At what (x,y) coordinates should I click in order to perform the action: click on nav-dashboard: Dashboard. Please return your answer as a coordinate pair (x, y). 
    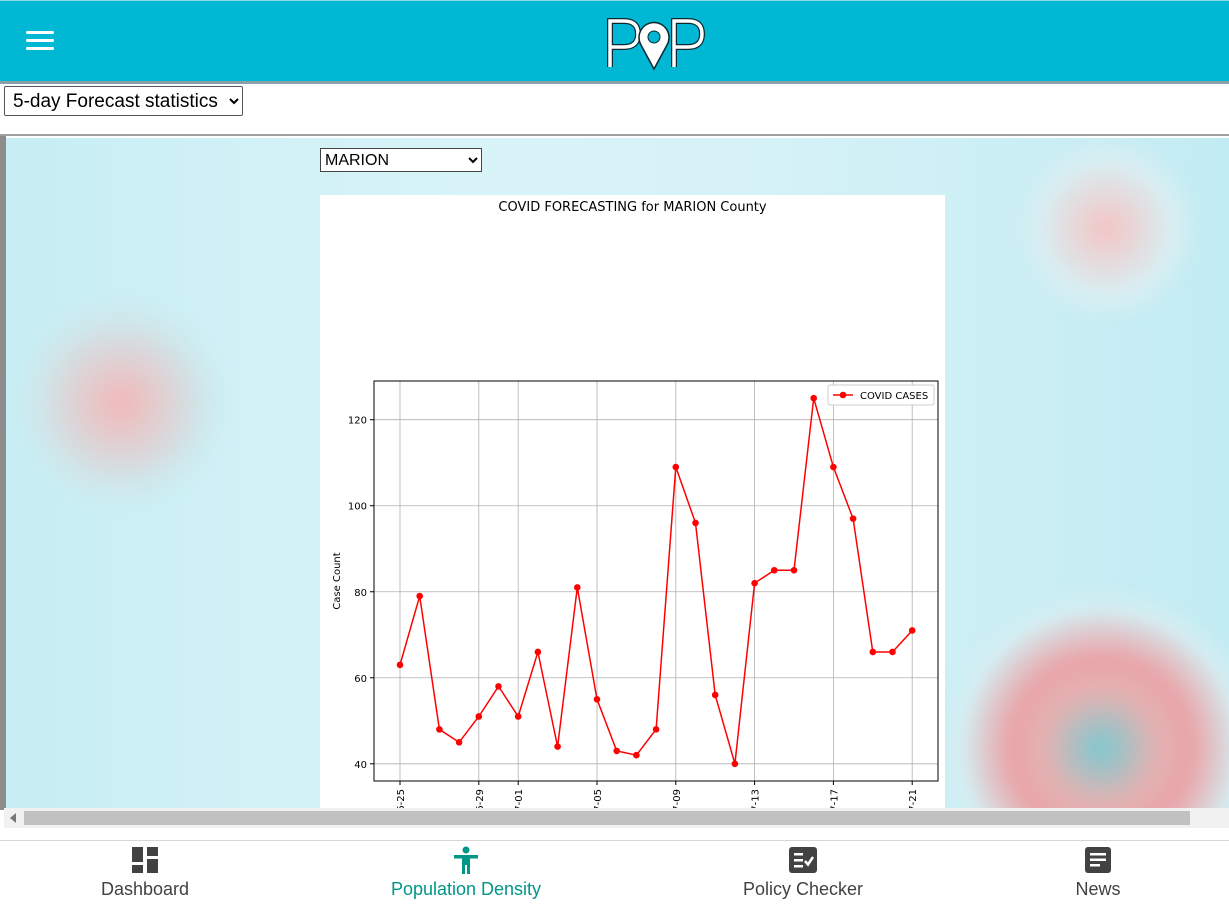
    Looking at the image, I should click on (145, 876).